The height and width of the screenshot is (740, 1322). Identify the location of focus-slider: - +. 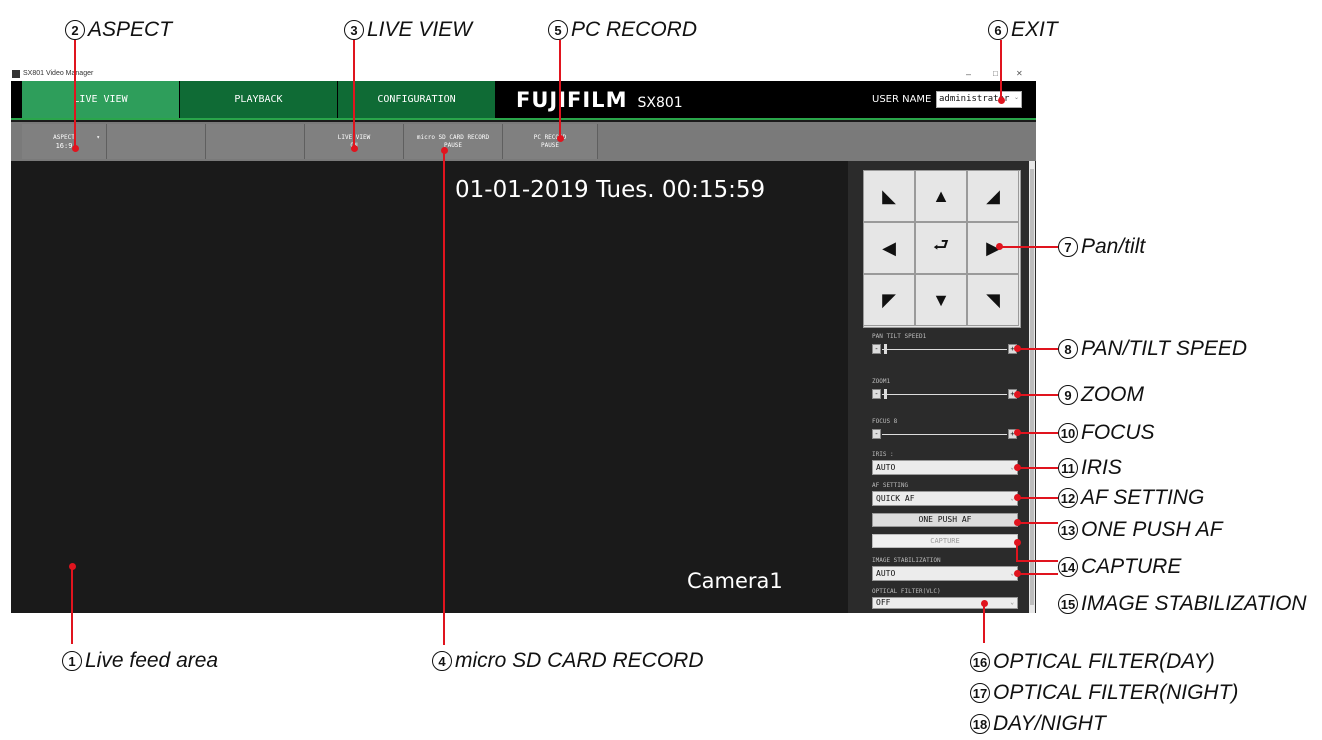
(945, 435).